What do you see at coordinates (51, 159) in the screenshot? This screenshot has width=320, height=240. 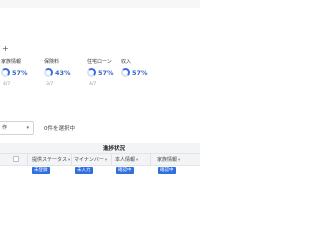 I see `column-header-status: 提供ステータス▾` at bounding box center [51, 159].